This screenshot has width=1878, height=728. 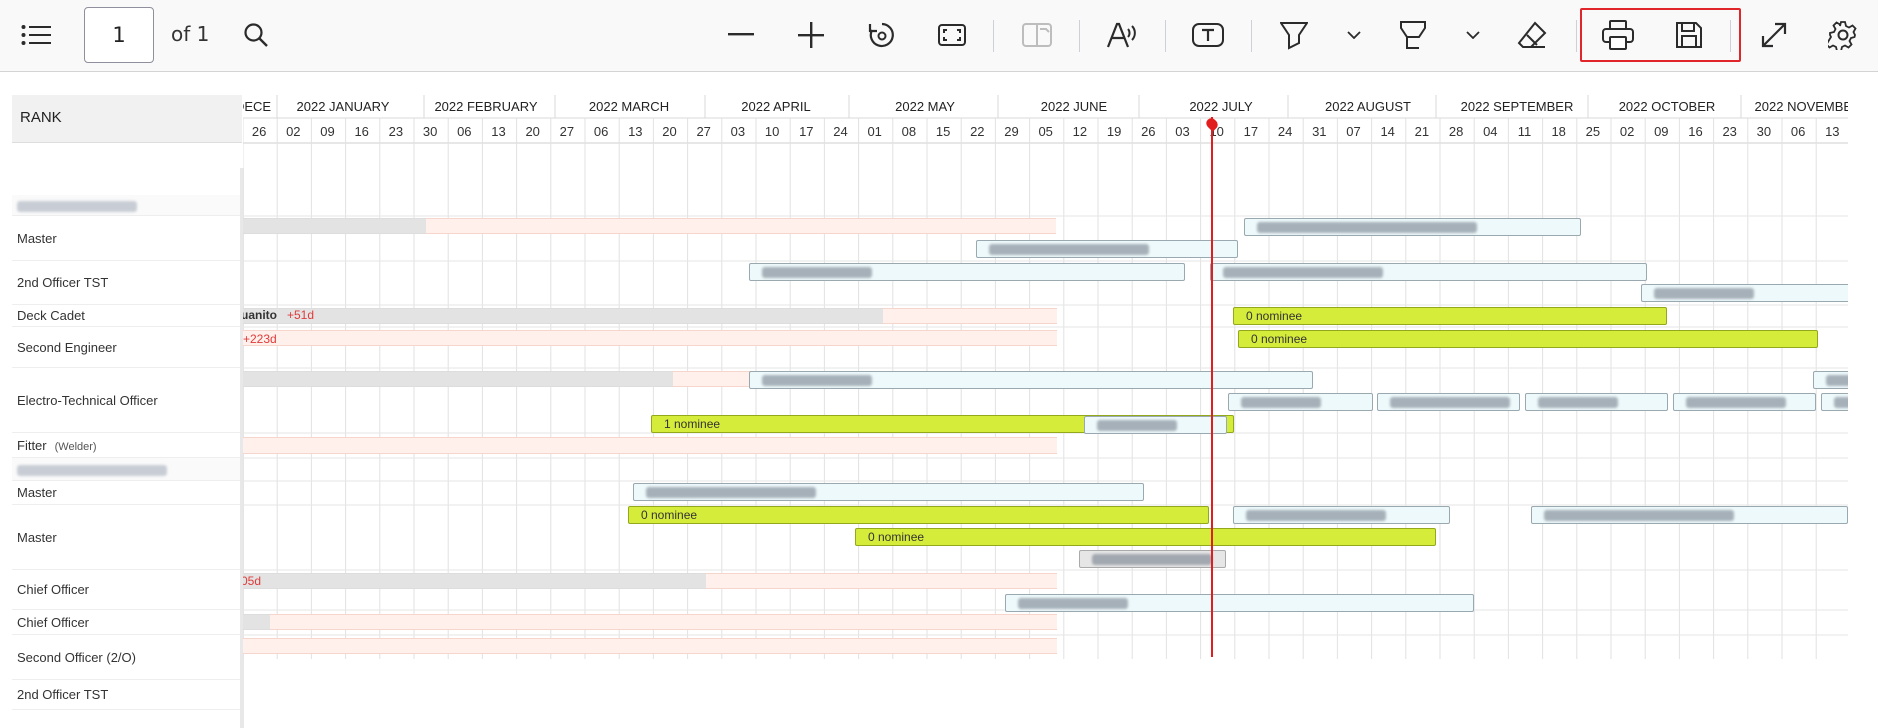 I want to click on month-label: 2022 JUNE, so click(x=1074, y=106).